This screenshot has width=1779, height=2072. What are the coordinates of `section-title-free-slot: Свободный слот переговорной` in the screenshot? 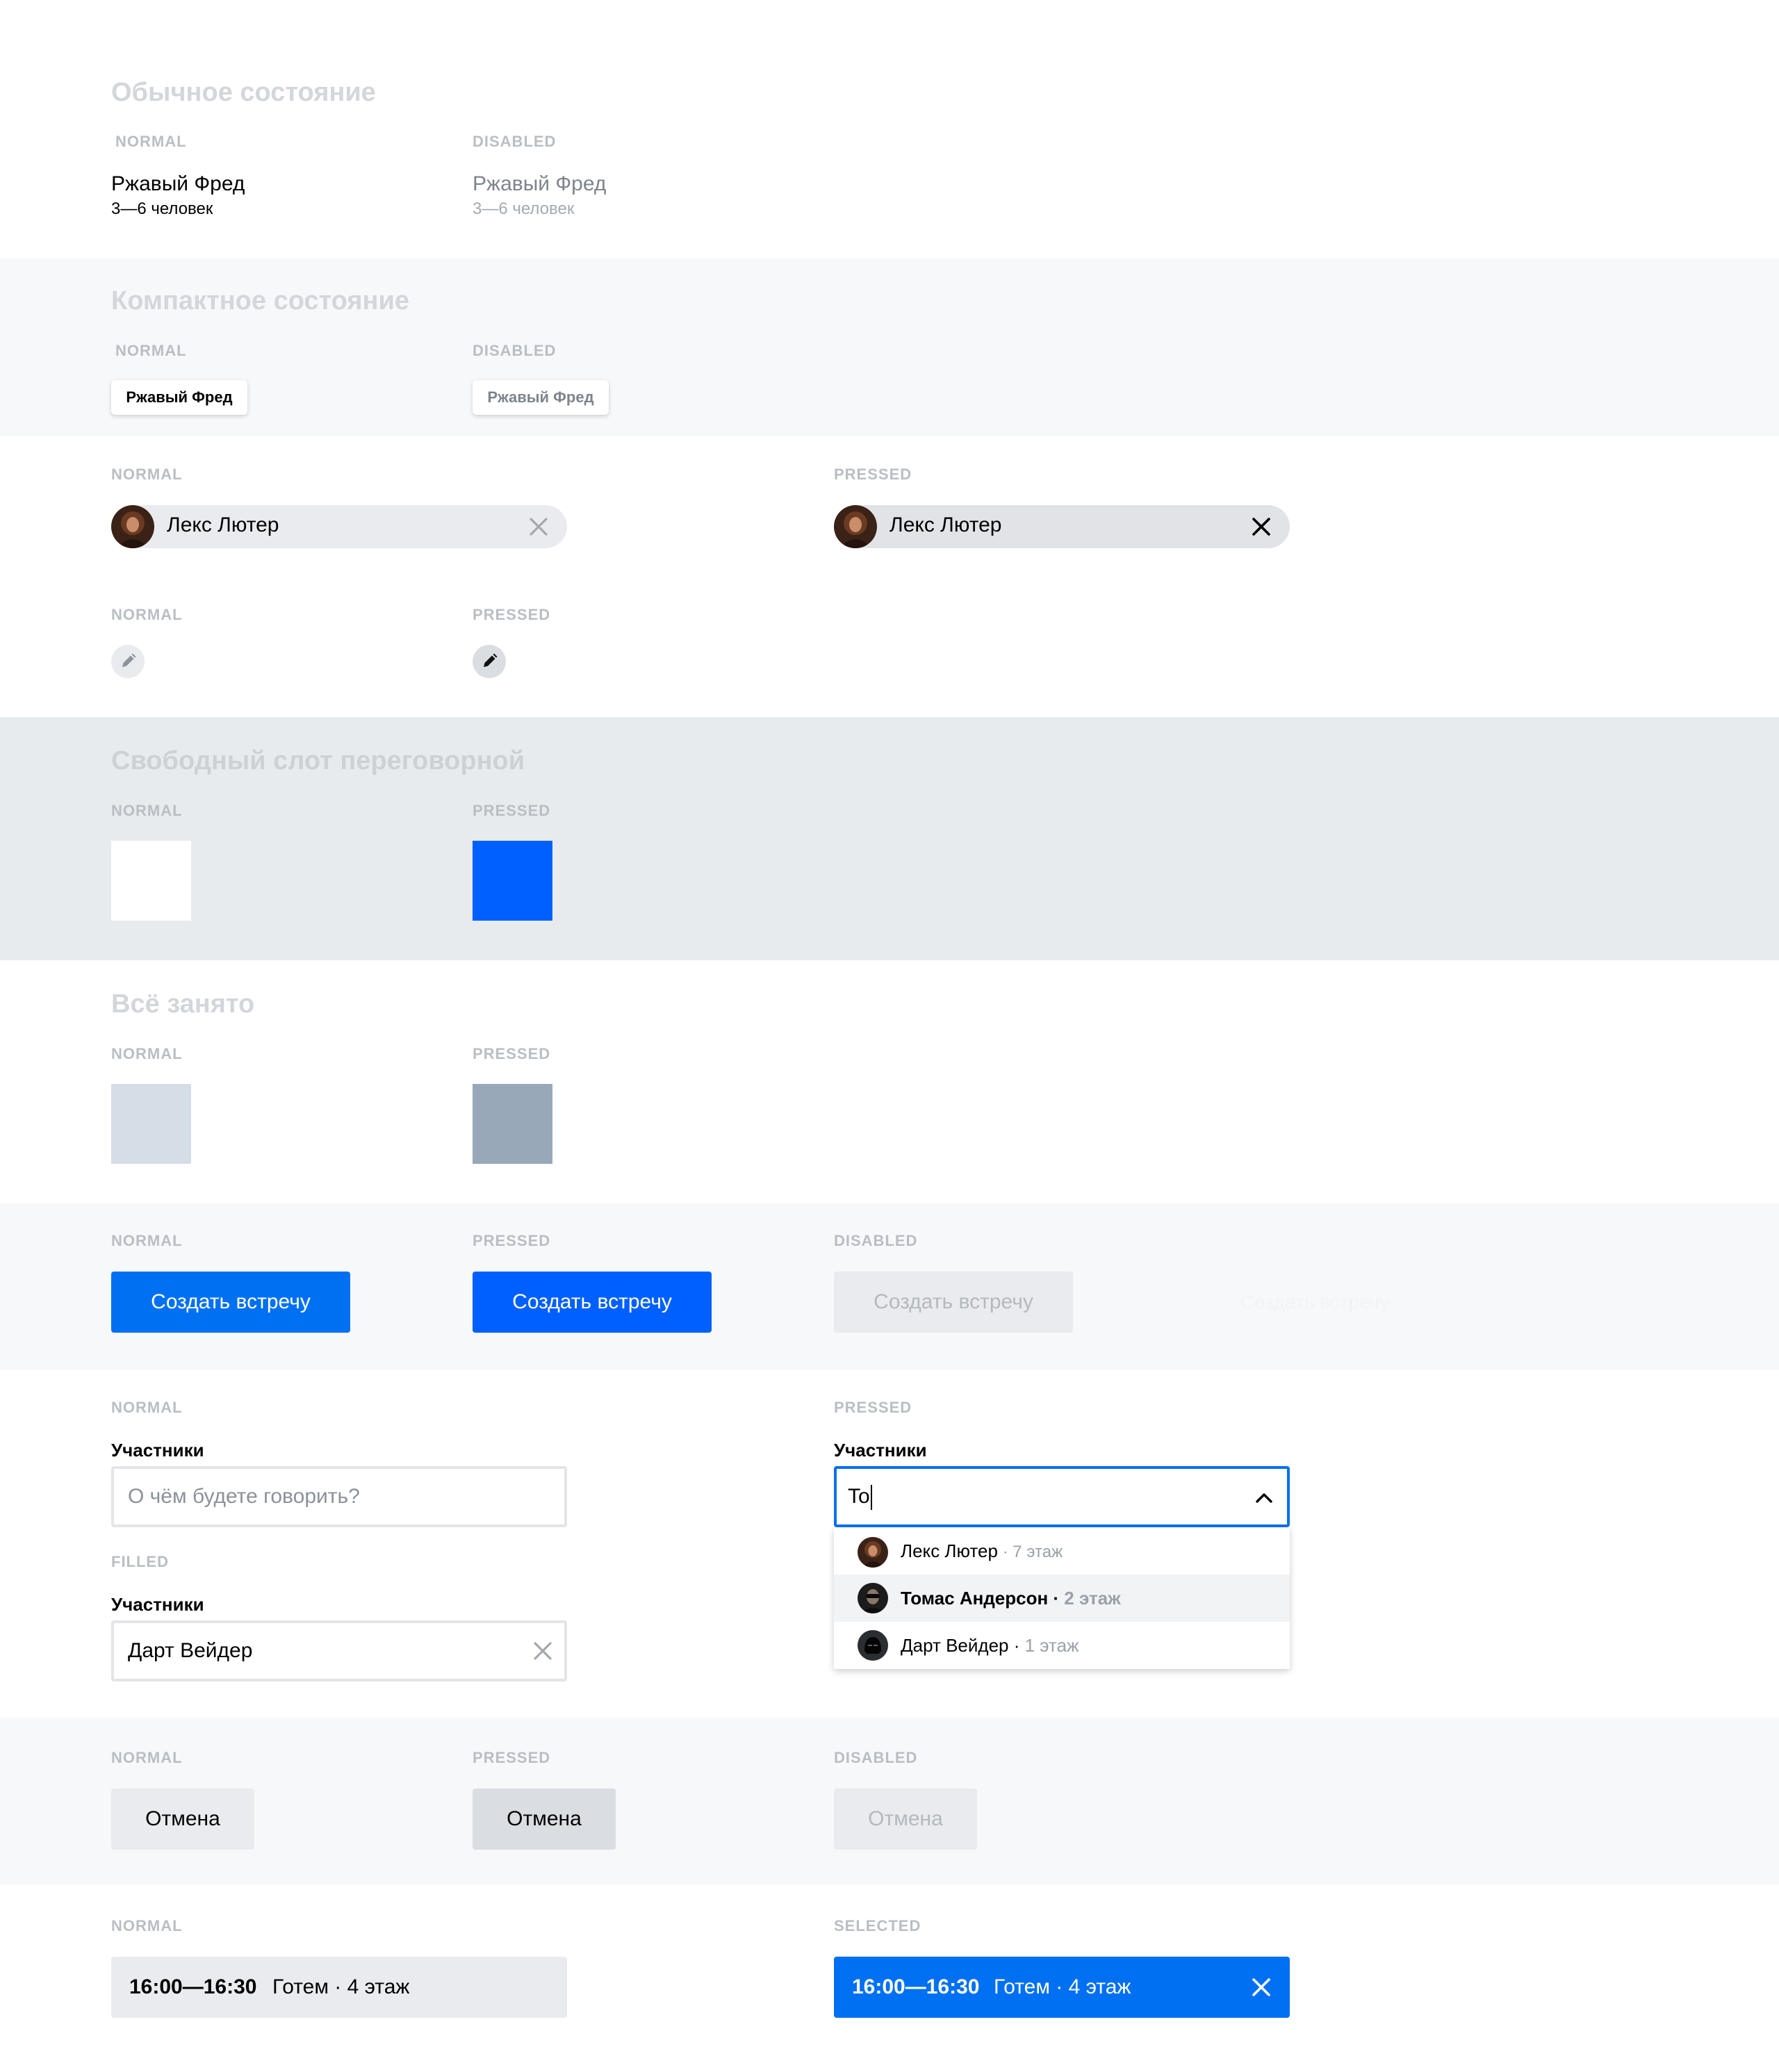 It's located at (318, 760).